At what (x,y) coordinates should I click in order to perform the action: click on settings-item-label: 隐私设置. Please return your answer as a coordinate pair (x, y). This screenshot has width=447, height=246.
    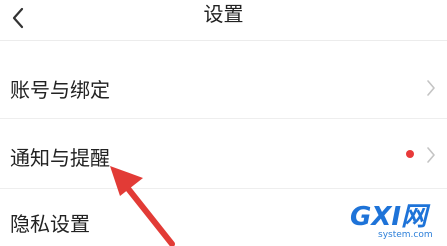
    Looking at the image, I should click on (50, 224).